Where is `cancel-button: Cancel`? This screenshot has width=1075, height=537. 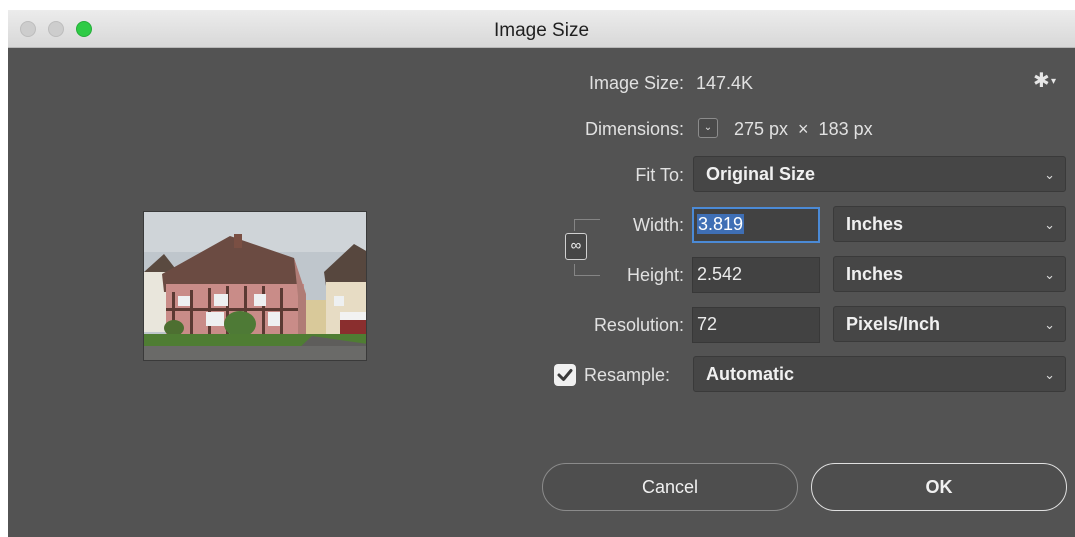 cancel-button: Cancel is located at coordinates (670, 487).